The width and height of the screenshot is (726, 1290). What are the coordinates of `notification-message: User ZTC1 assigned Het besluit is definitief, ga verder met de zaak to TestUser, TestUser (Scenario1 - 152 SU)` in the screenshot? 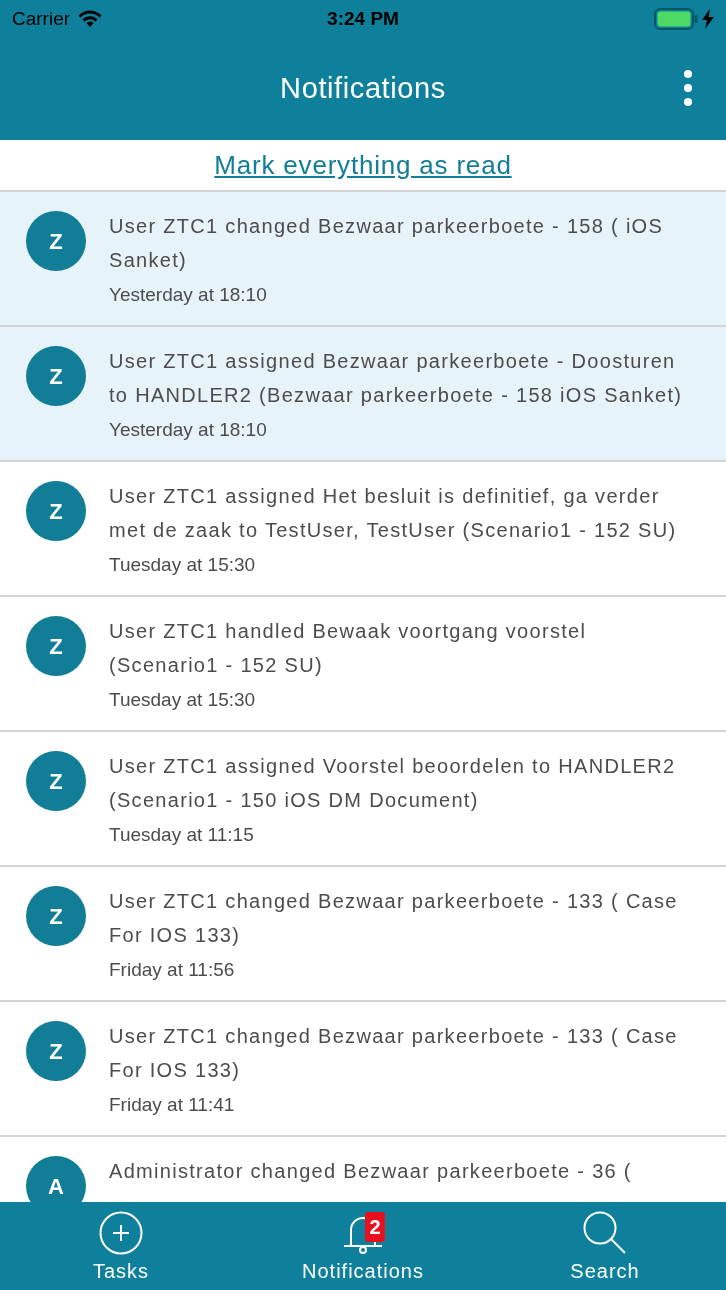 It's located at (393, 513).